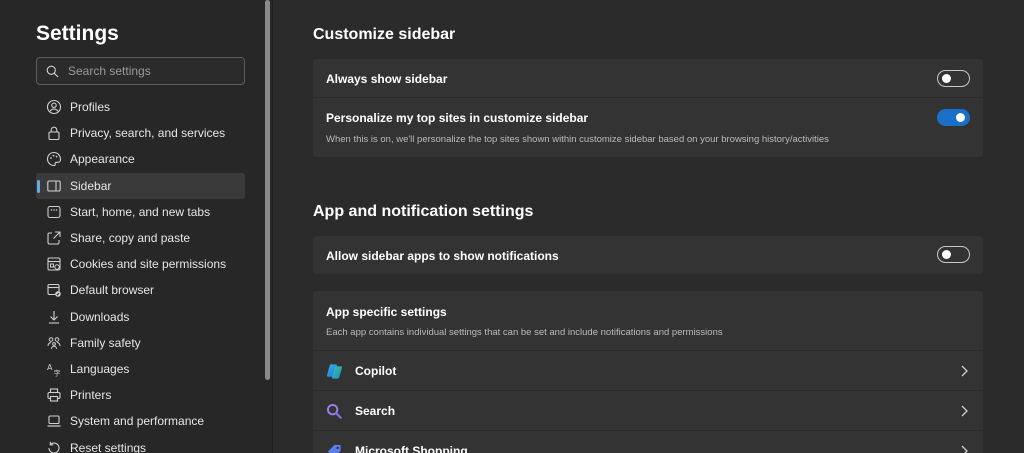 The image size is (1024, 453). Describe the element at coordinates (52, 71) in the screenshot. I see `search-icon` at that location.